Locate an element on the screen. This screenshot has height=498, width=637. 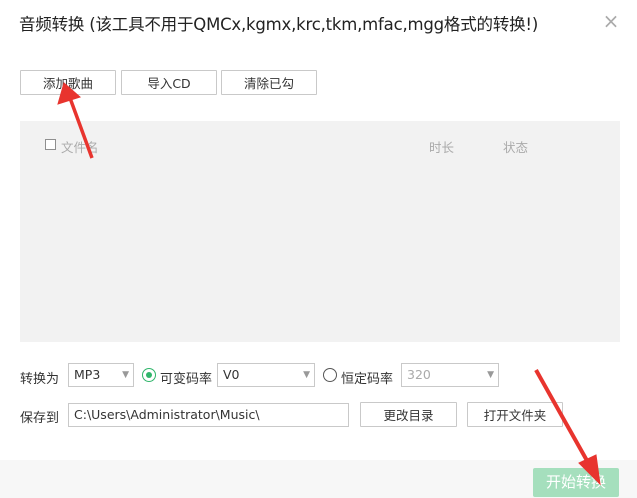
vbr-radio is located at coordinates (149, 375).